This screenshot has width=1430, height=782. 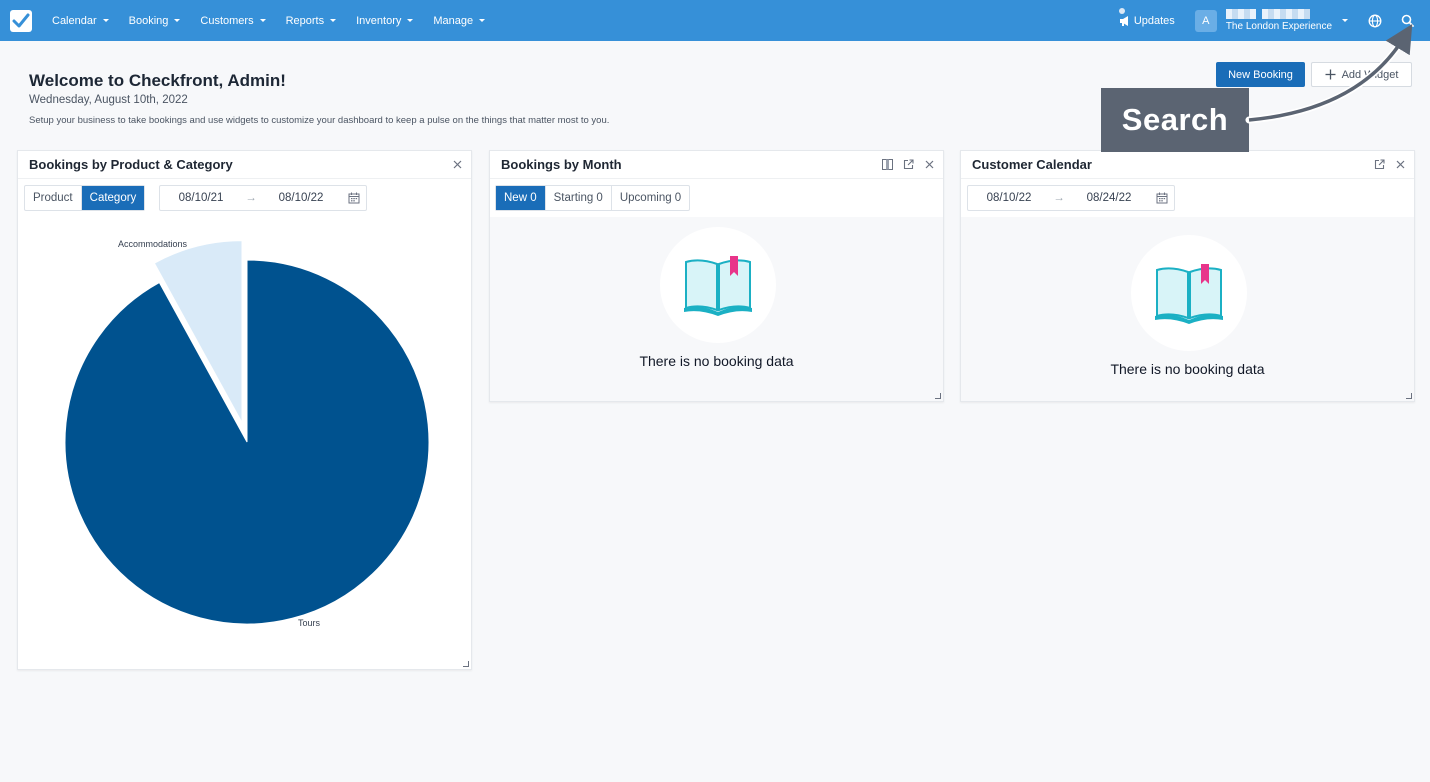 What do you see at coordinates (1260, 74) in the screenshot?
I see `new-booking-button: New Booking` at bounding box center [1260, 74].